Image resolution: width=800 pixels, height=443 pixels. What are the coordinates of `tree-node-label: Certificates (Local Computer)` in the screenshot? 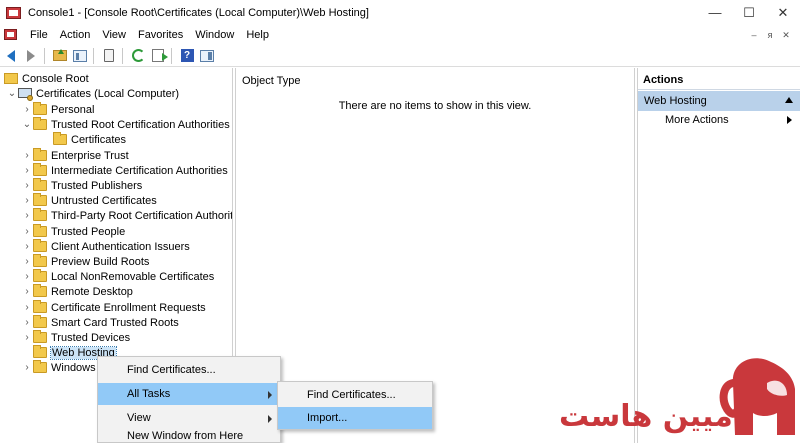 It's located at (108, 93).